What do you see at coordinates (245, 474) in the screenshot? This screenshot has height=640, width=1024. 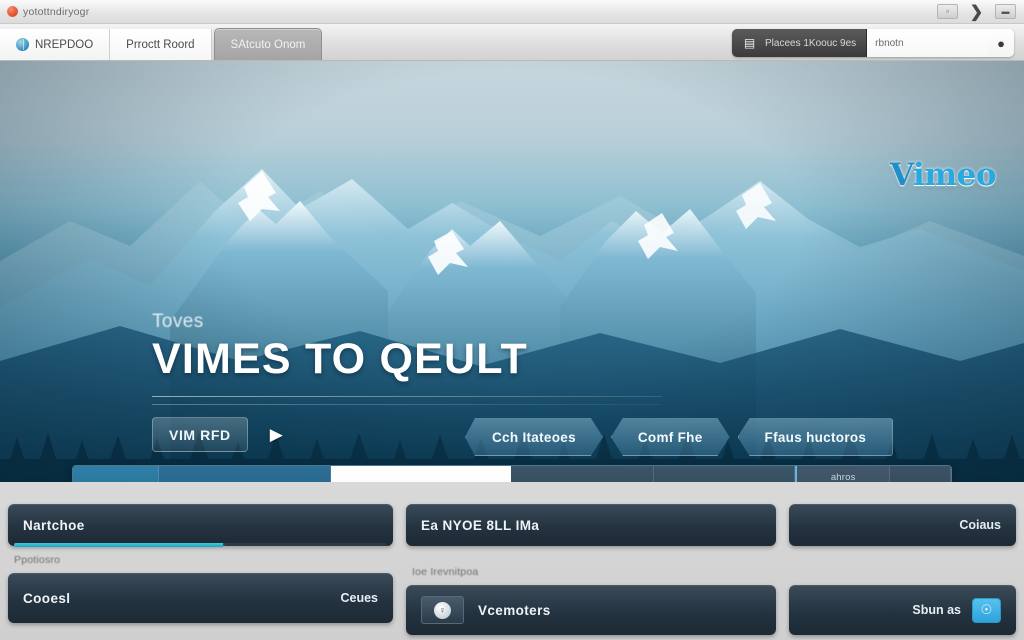 I see `strip-cell-venigcis: Cat Saod VENIGCIS` at bounding box center [245, 474].